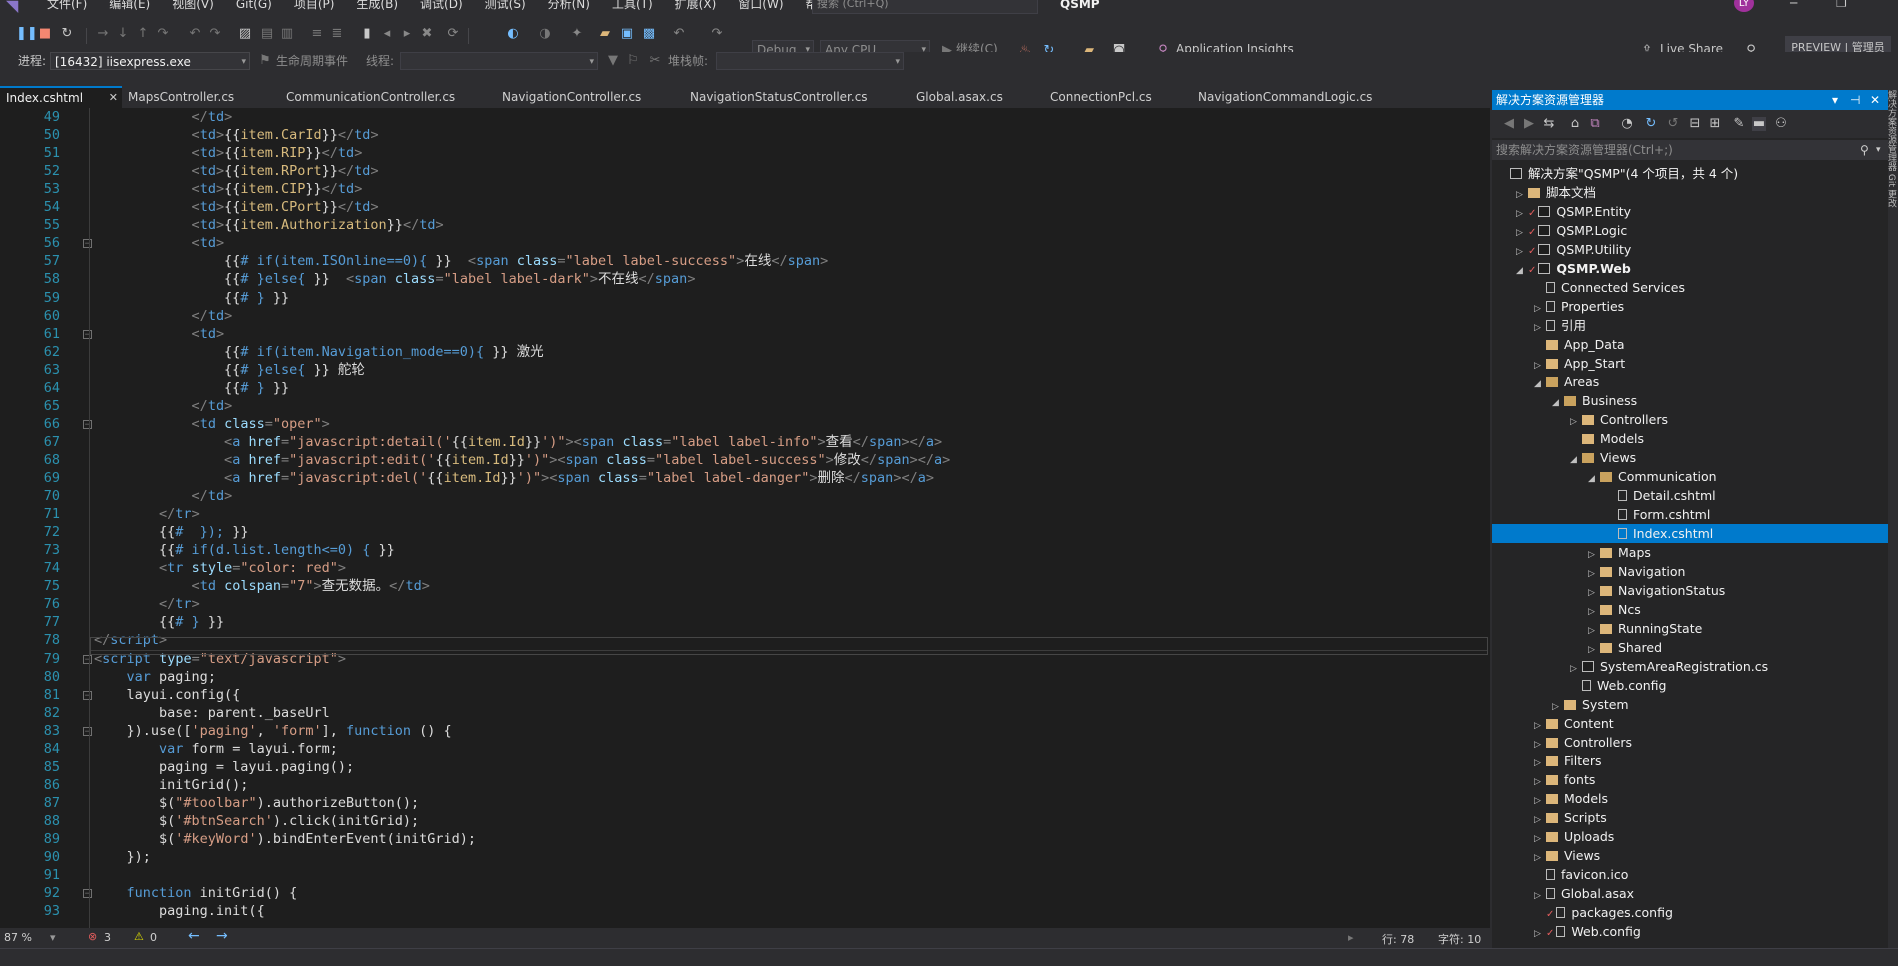 The width and height of the screenshot is (1898, 966). What do you see at coordinates (1509, 124) in the screenshot?
I see `back-icon: ◀` at bounding box center [1509, 124].